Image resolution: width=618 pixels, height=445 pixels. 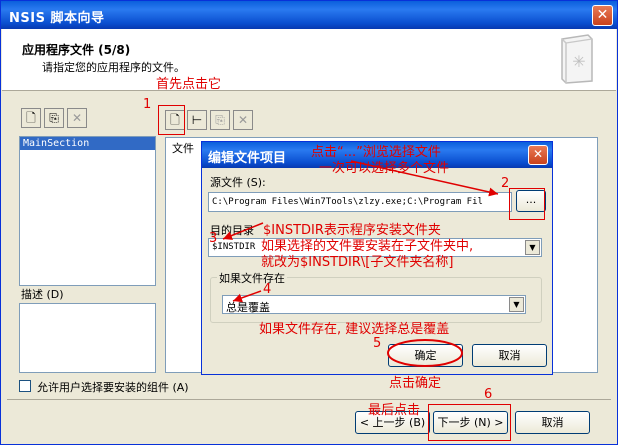 I want to click on file-exists-value: 总是覆盖, so click(x=248, y=307).